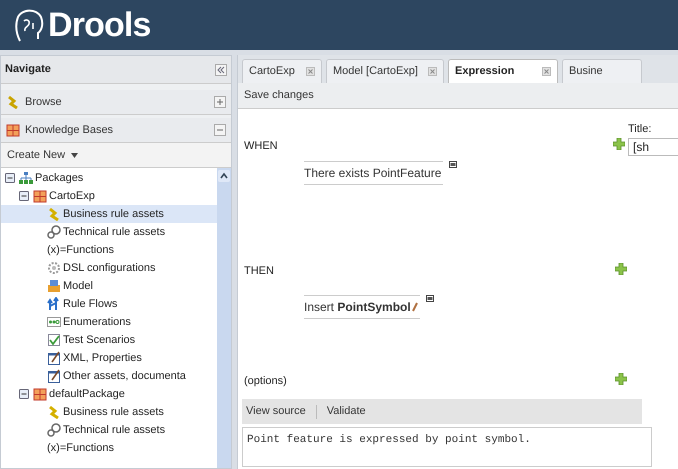 This screenshot has height=469, width=678. I want to click on tree-item: Business rule assets, so click(108, 412).